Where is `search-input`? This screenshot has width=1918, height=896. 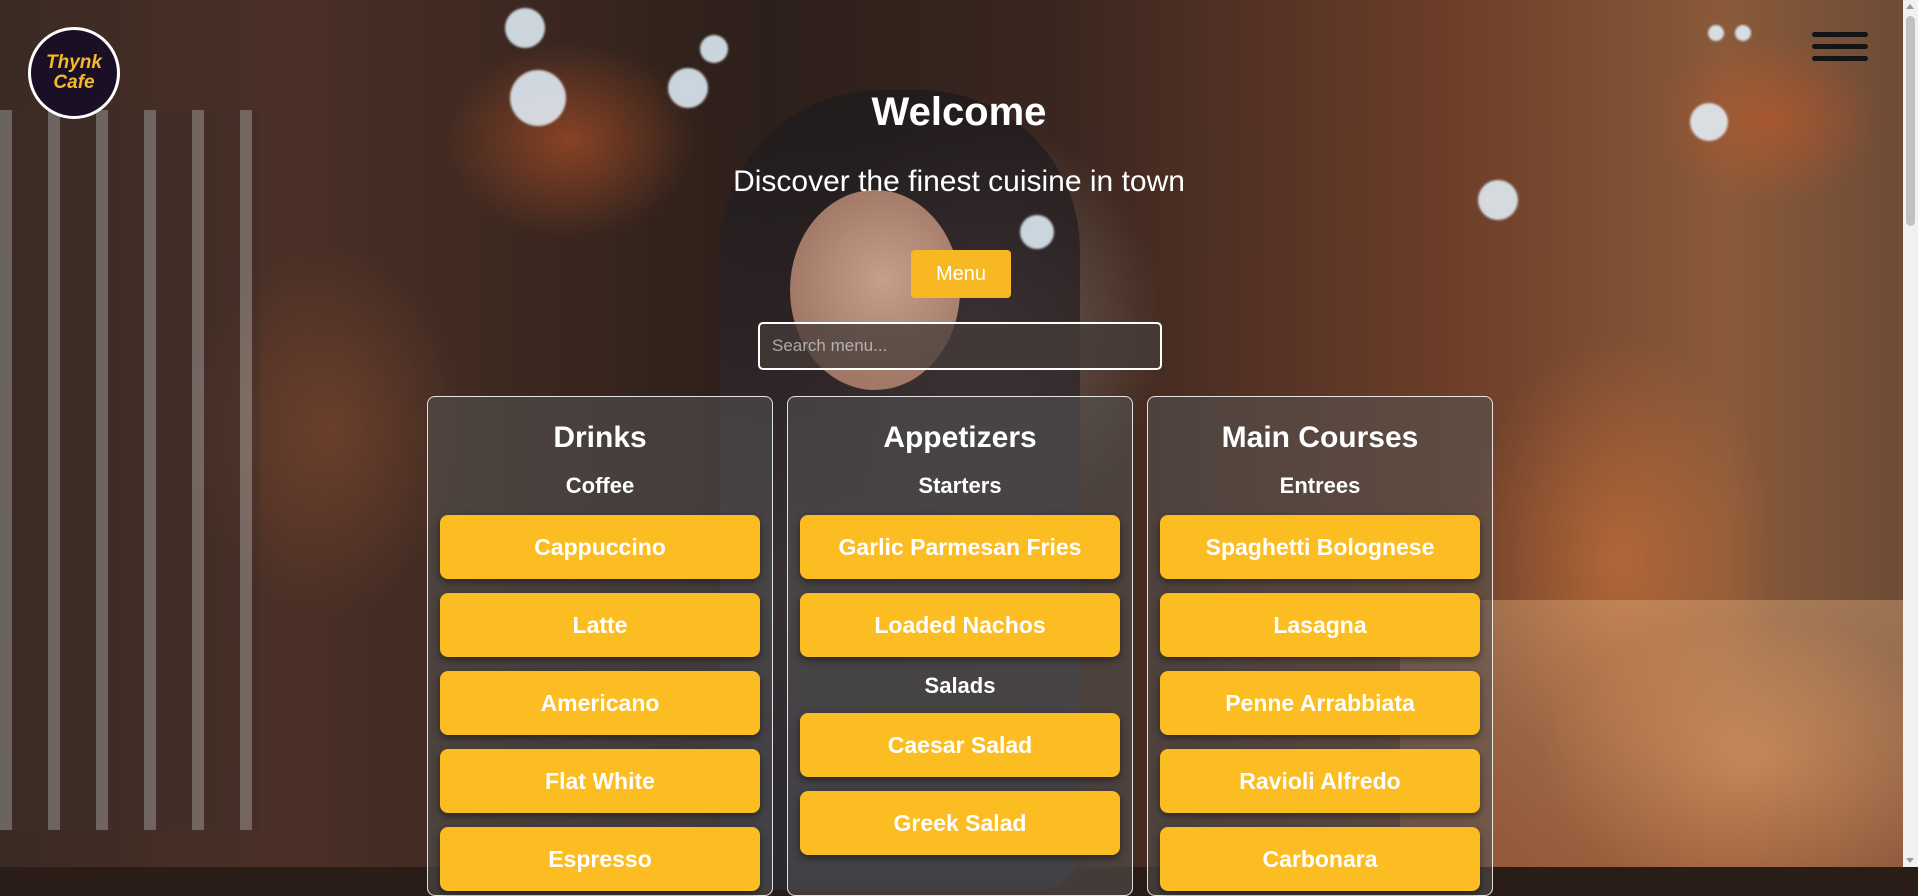
search-input is located at coordinates (960, 346).